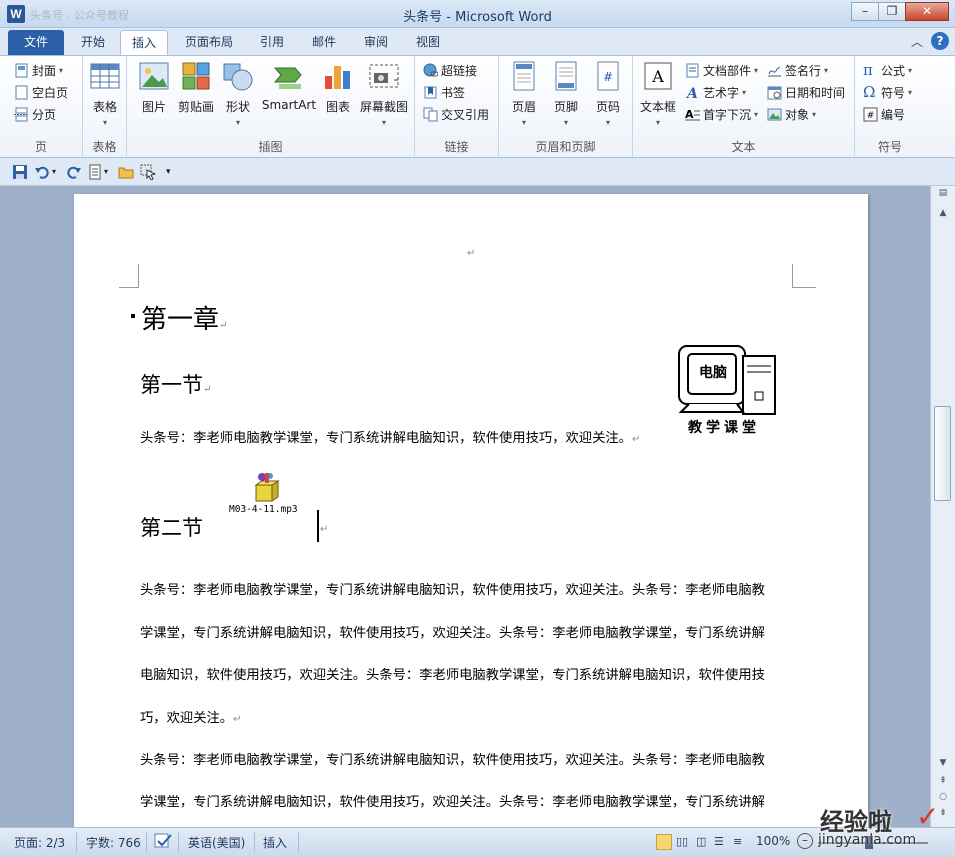  I want to click on pi-icon: π, so click(868, 69).